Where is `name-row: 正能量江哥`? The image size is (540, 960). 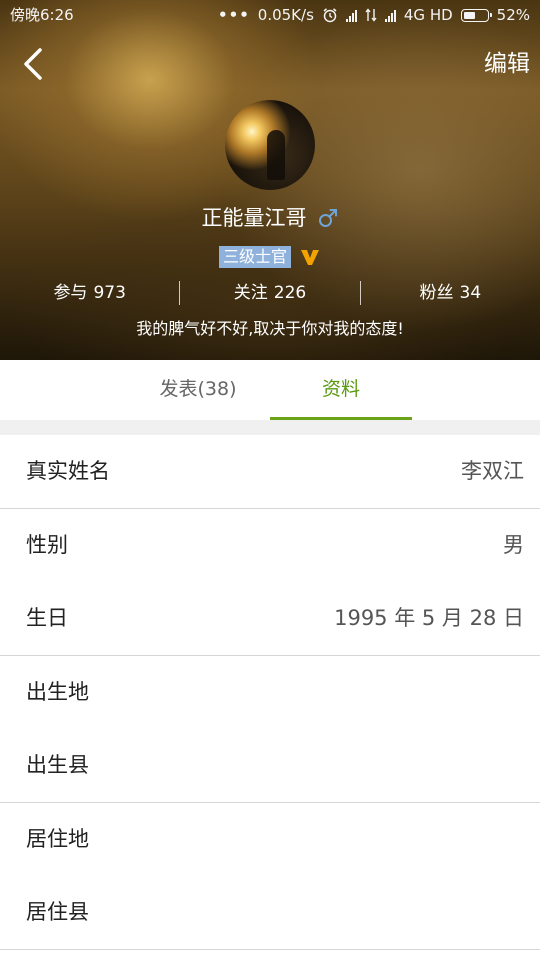
name-row: 正能量江哥 is located at coordinates (270, 218).